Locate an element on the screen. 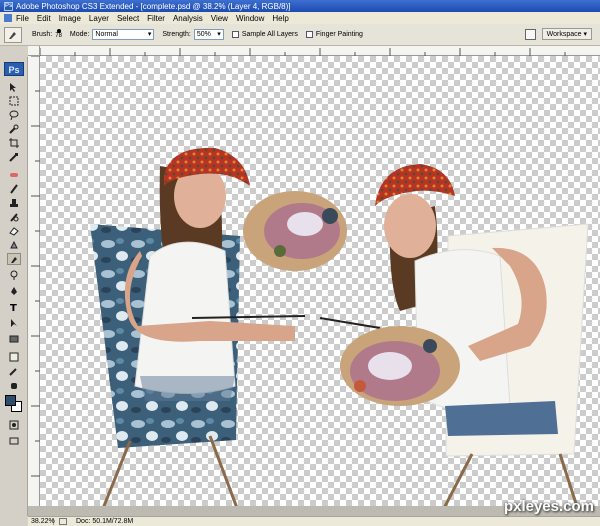 The height and width of the screenshot is (526, 600). svg-text: T is located at coordinates (13, 307).